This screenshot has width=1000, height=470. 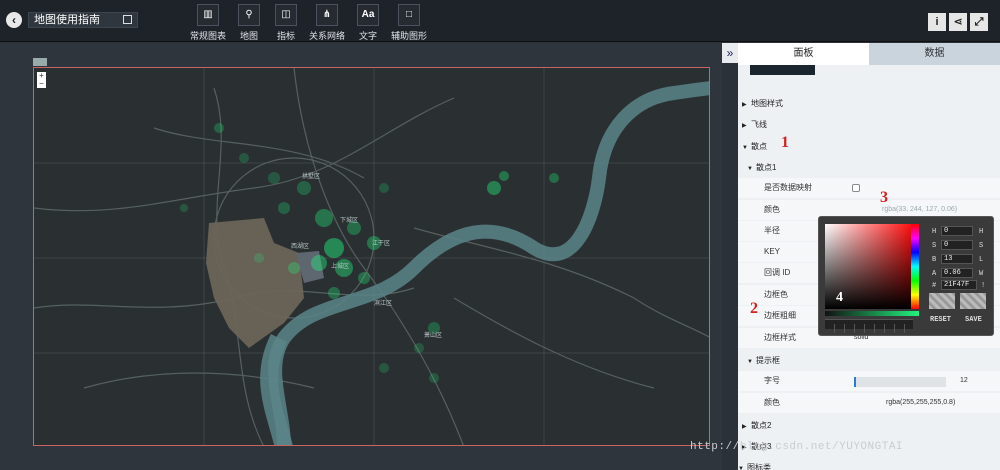 I want to click on section-scatter2: ▶ 散点2, so click(x=756, y=425).